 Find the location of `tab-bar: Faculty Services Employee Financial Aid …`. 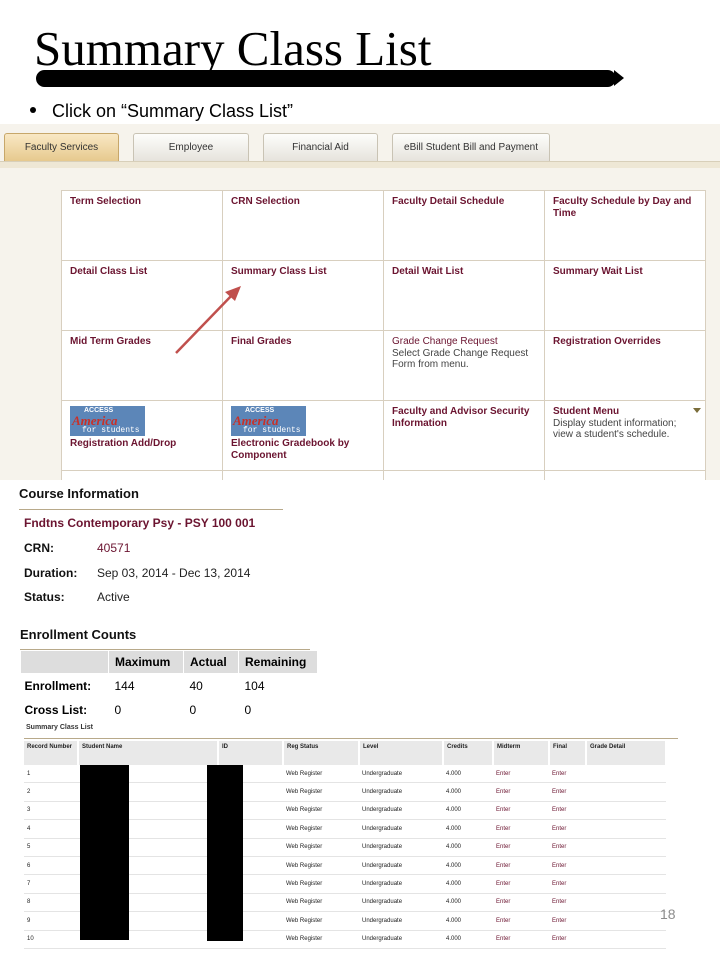

tab-bar: Faculty Services Employee Financial Aid … is located at coordinates (360, 146).